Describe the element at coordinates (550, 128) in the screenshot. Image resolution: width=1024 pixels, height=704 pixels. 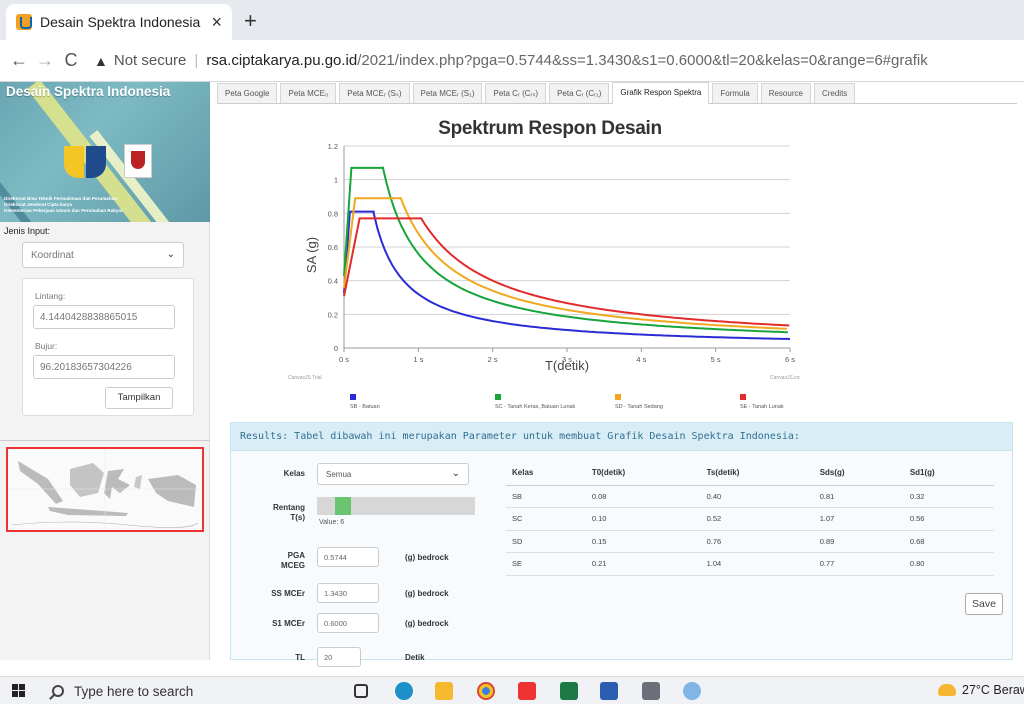
I see `chart-title: Spektrum Respon Desain` at that location.